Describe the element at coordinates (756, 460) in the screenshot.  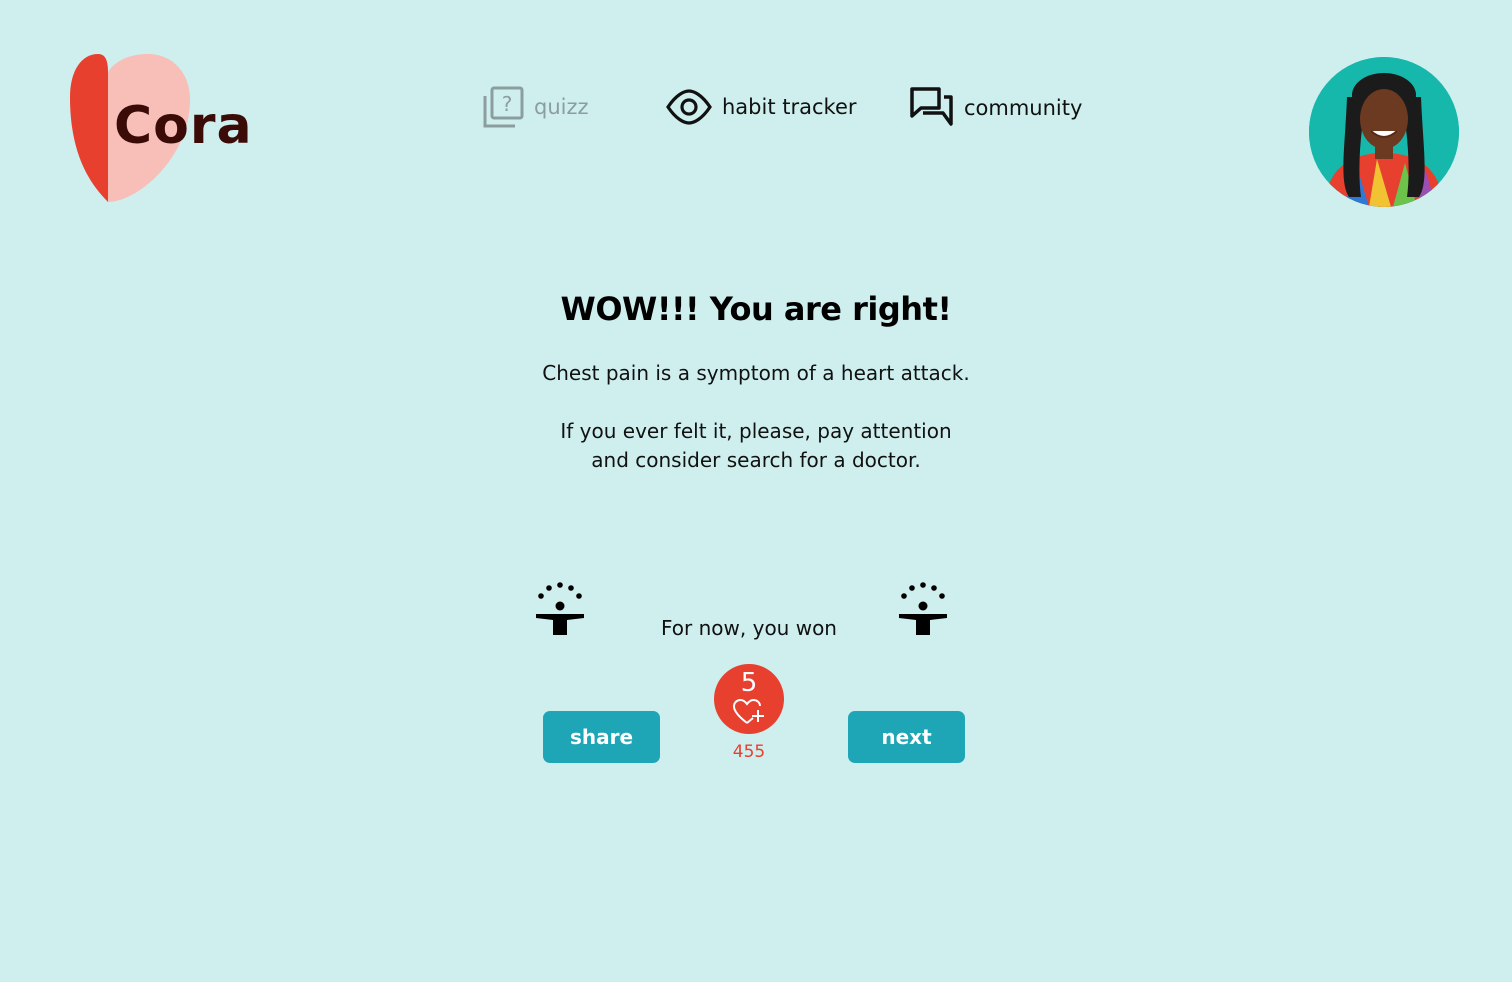
I see `result-line-2b: and consider search for a doctor.` at that location.